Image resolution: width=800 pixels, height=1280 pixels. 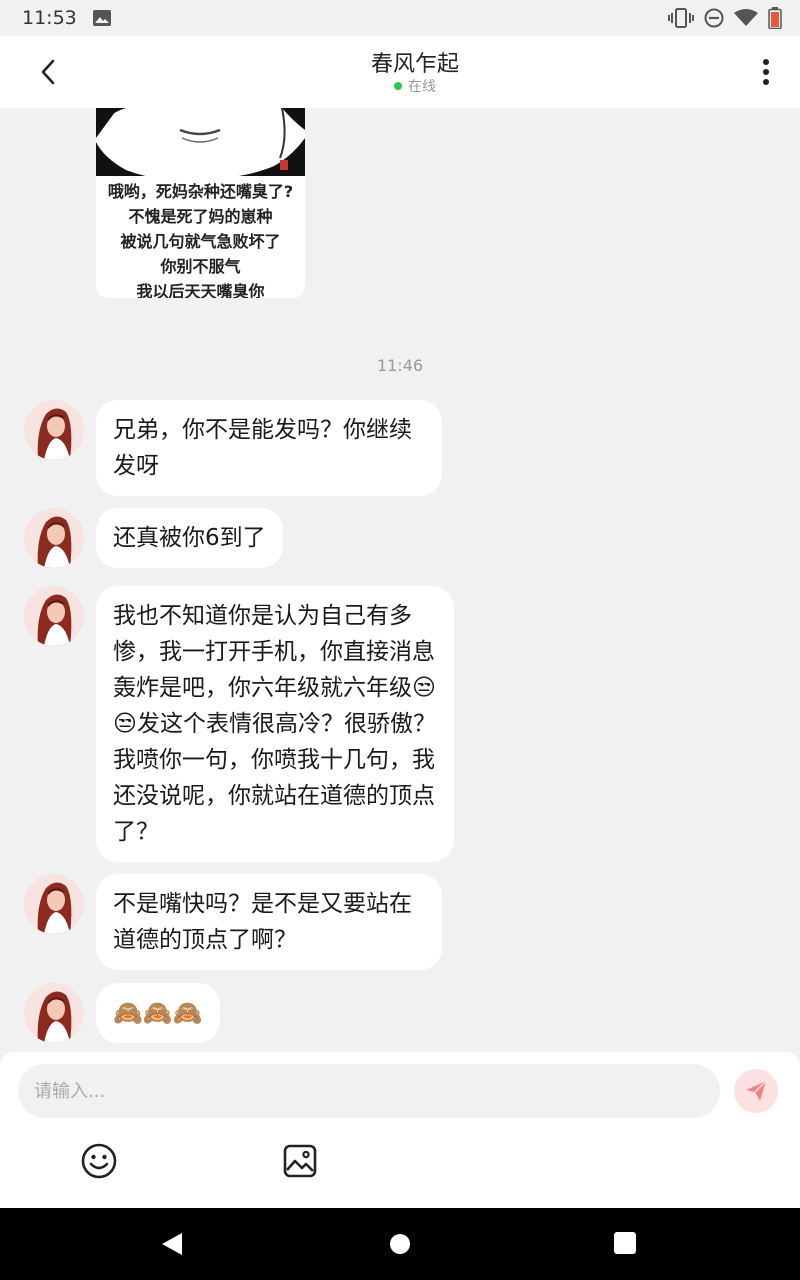 I want to click on emoji-button, so click(x=99, y=1161).